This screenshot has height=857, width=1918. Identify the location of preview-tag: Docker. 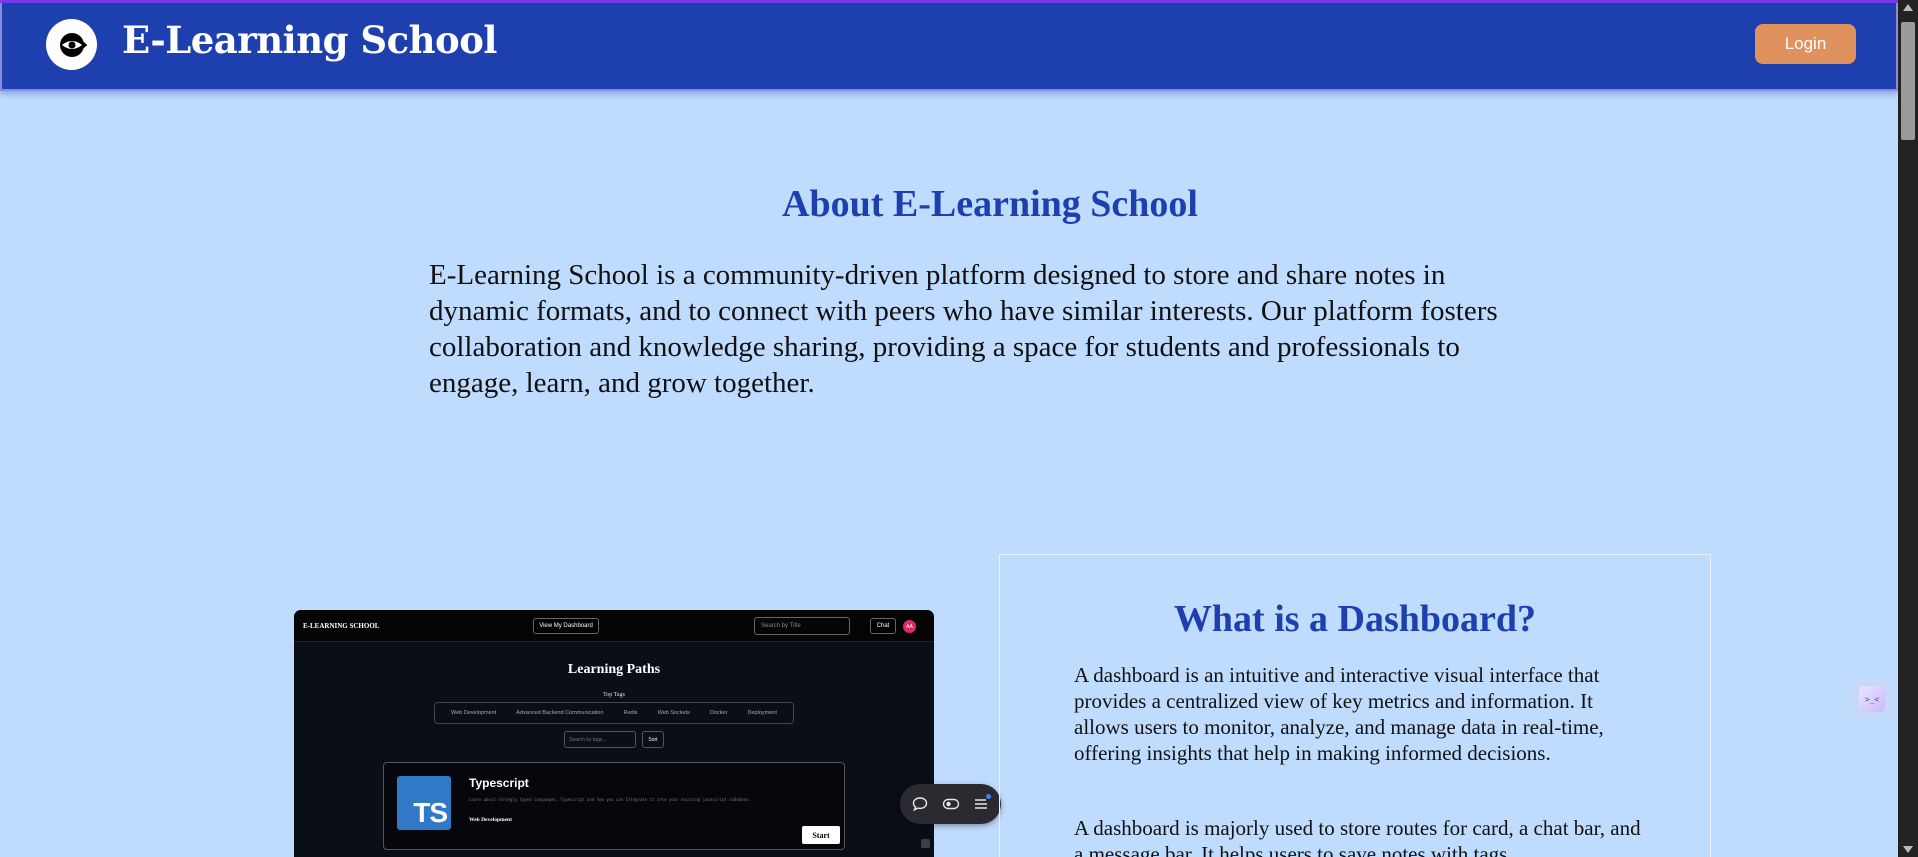
(719, 713).